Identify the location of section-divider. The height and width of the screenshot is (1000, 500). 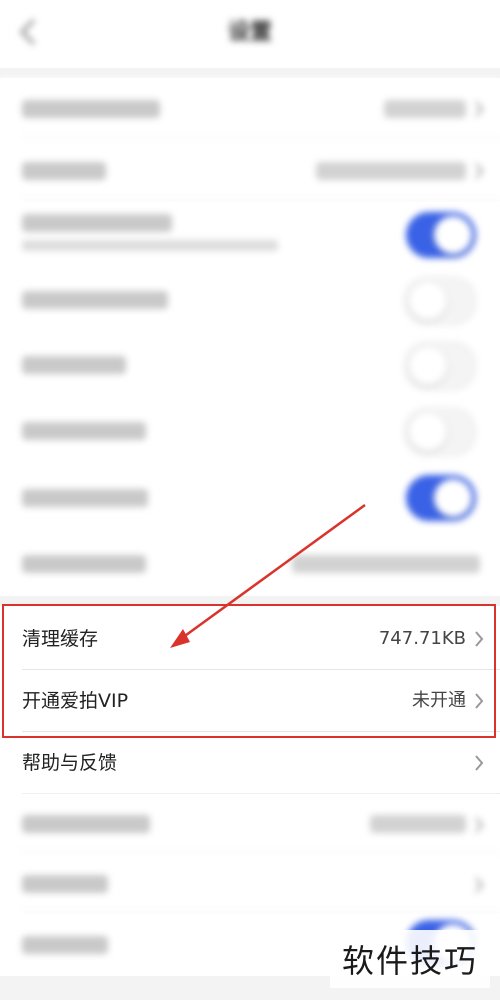
(250, 73).